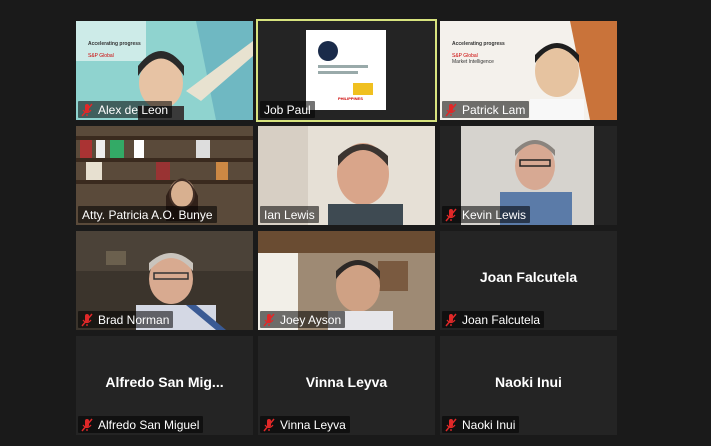 This screenshot has width=711, height=446. I want to click on video-tile-ian-lewis: Ian Lewis, so click(346, 175).